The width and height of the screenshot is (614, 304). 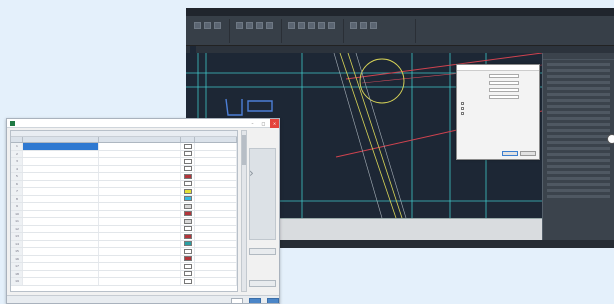 I want to click on table-row: 12, so click(x=124, y=229).